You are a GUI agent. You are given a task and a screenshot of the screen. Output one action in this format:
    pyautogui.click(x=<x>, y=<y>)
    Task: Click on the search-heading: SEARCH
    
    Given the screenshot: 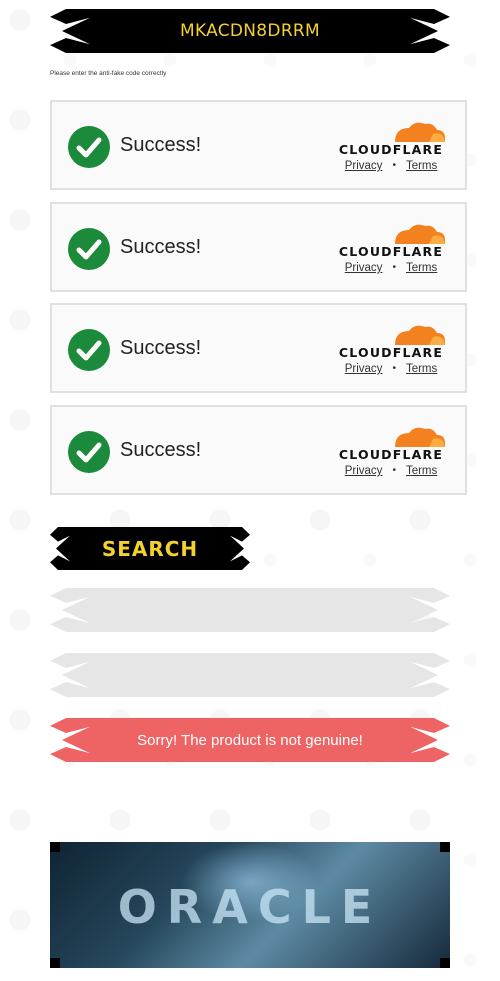 What is the action you would take?
    pyautogui.click(x=150, y=548)
    